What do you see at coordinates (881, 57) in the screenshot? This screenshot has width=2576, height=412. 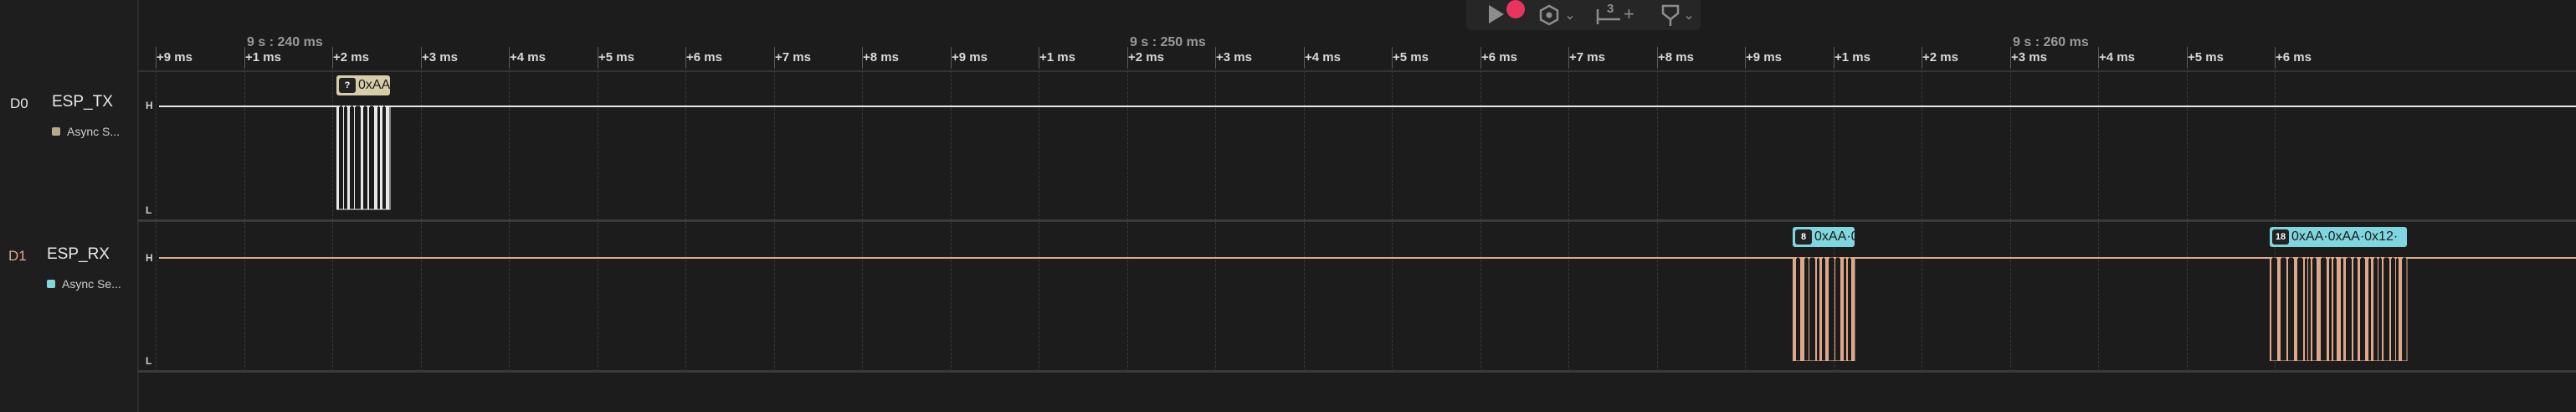 I see `time-ruler-label: +8 ms` at bounding box center [881, 57].